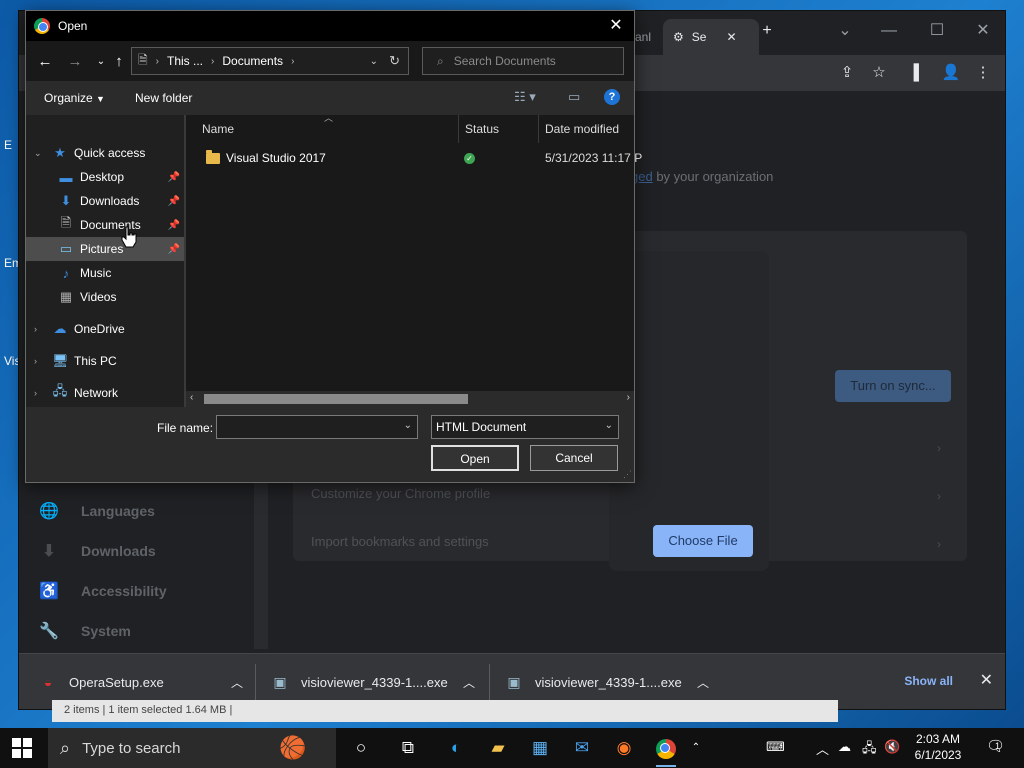  I want to click on network-status-icon: 🖧, so click(869, 750).